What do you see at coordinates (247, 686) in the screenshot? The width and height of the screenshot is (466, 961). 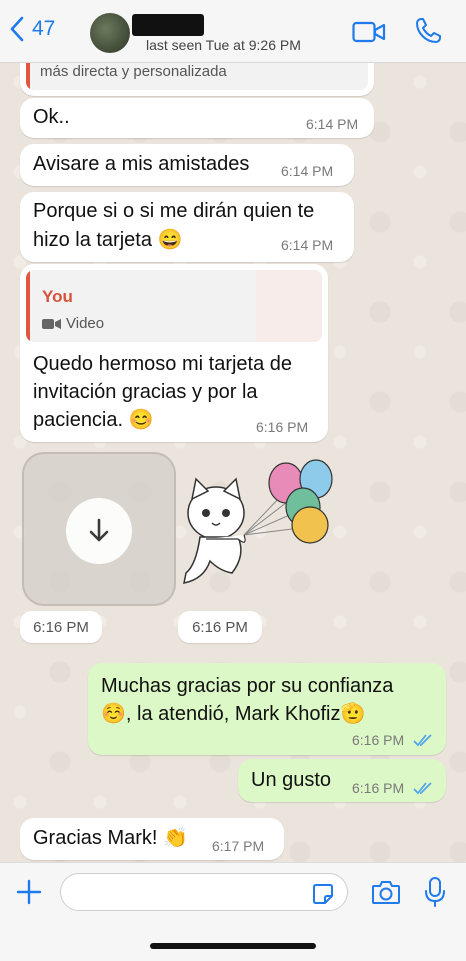 I see `message-text-line1: Muchas gracias por su confianza` at bounding box center [247, 686].